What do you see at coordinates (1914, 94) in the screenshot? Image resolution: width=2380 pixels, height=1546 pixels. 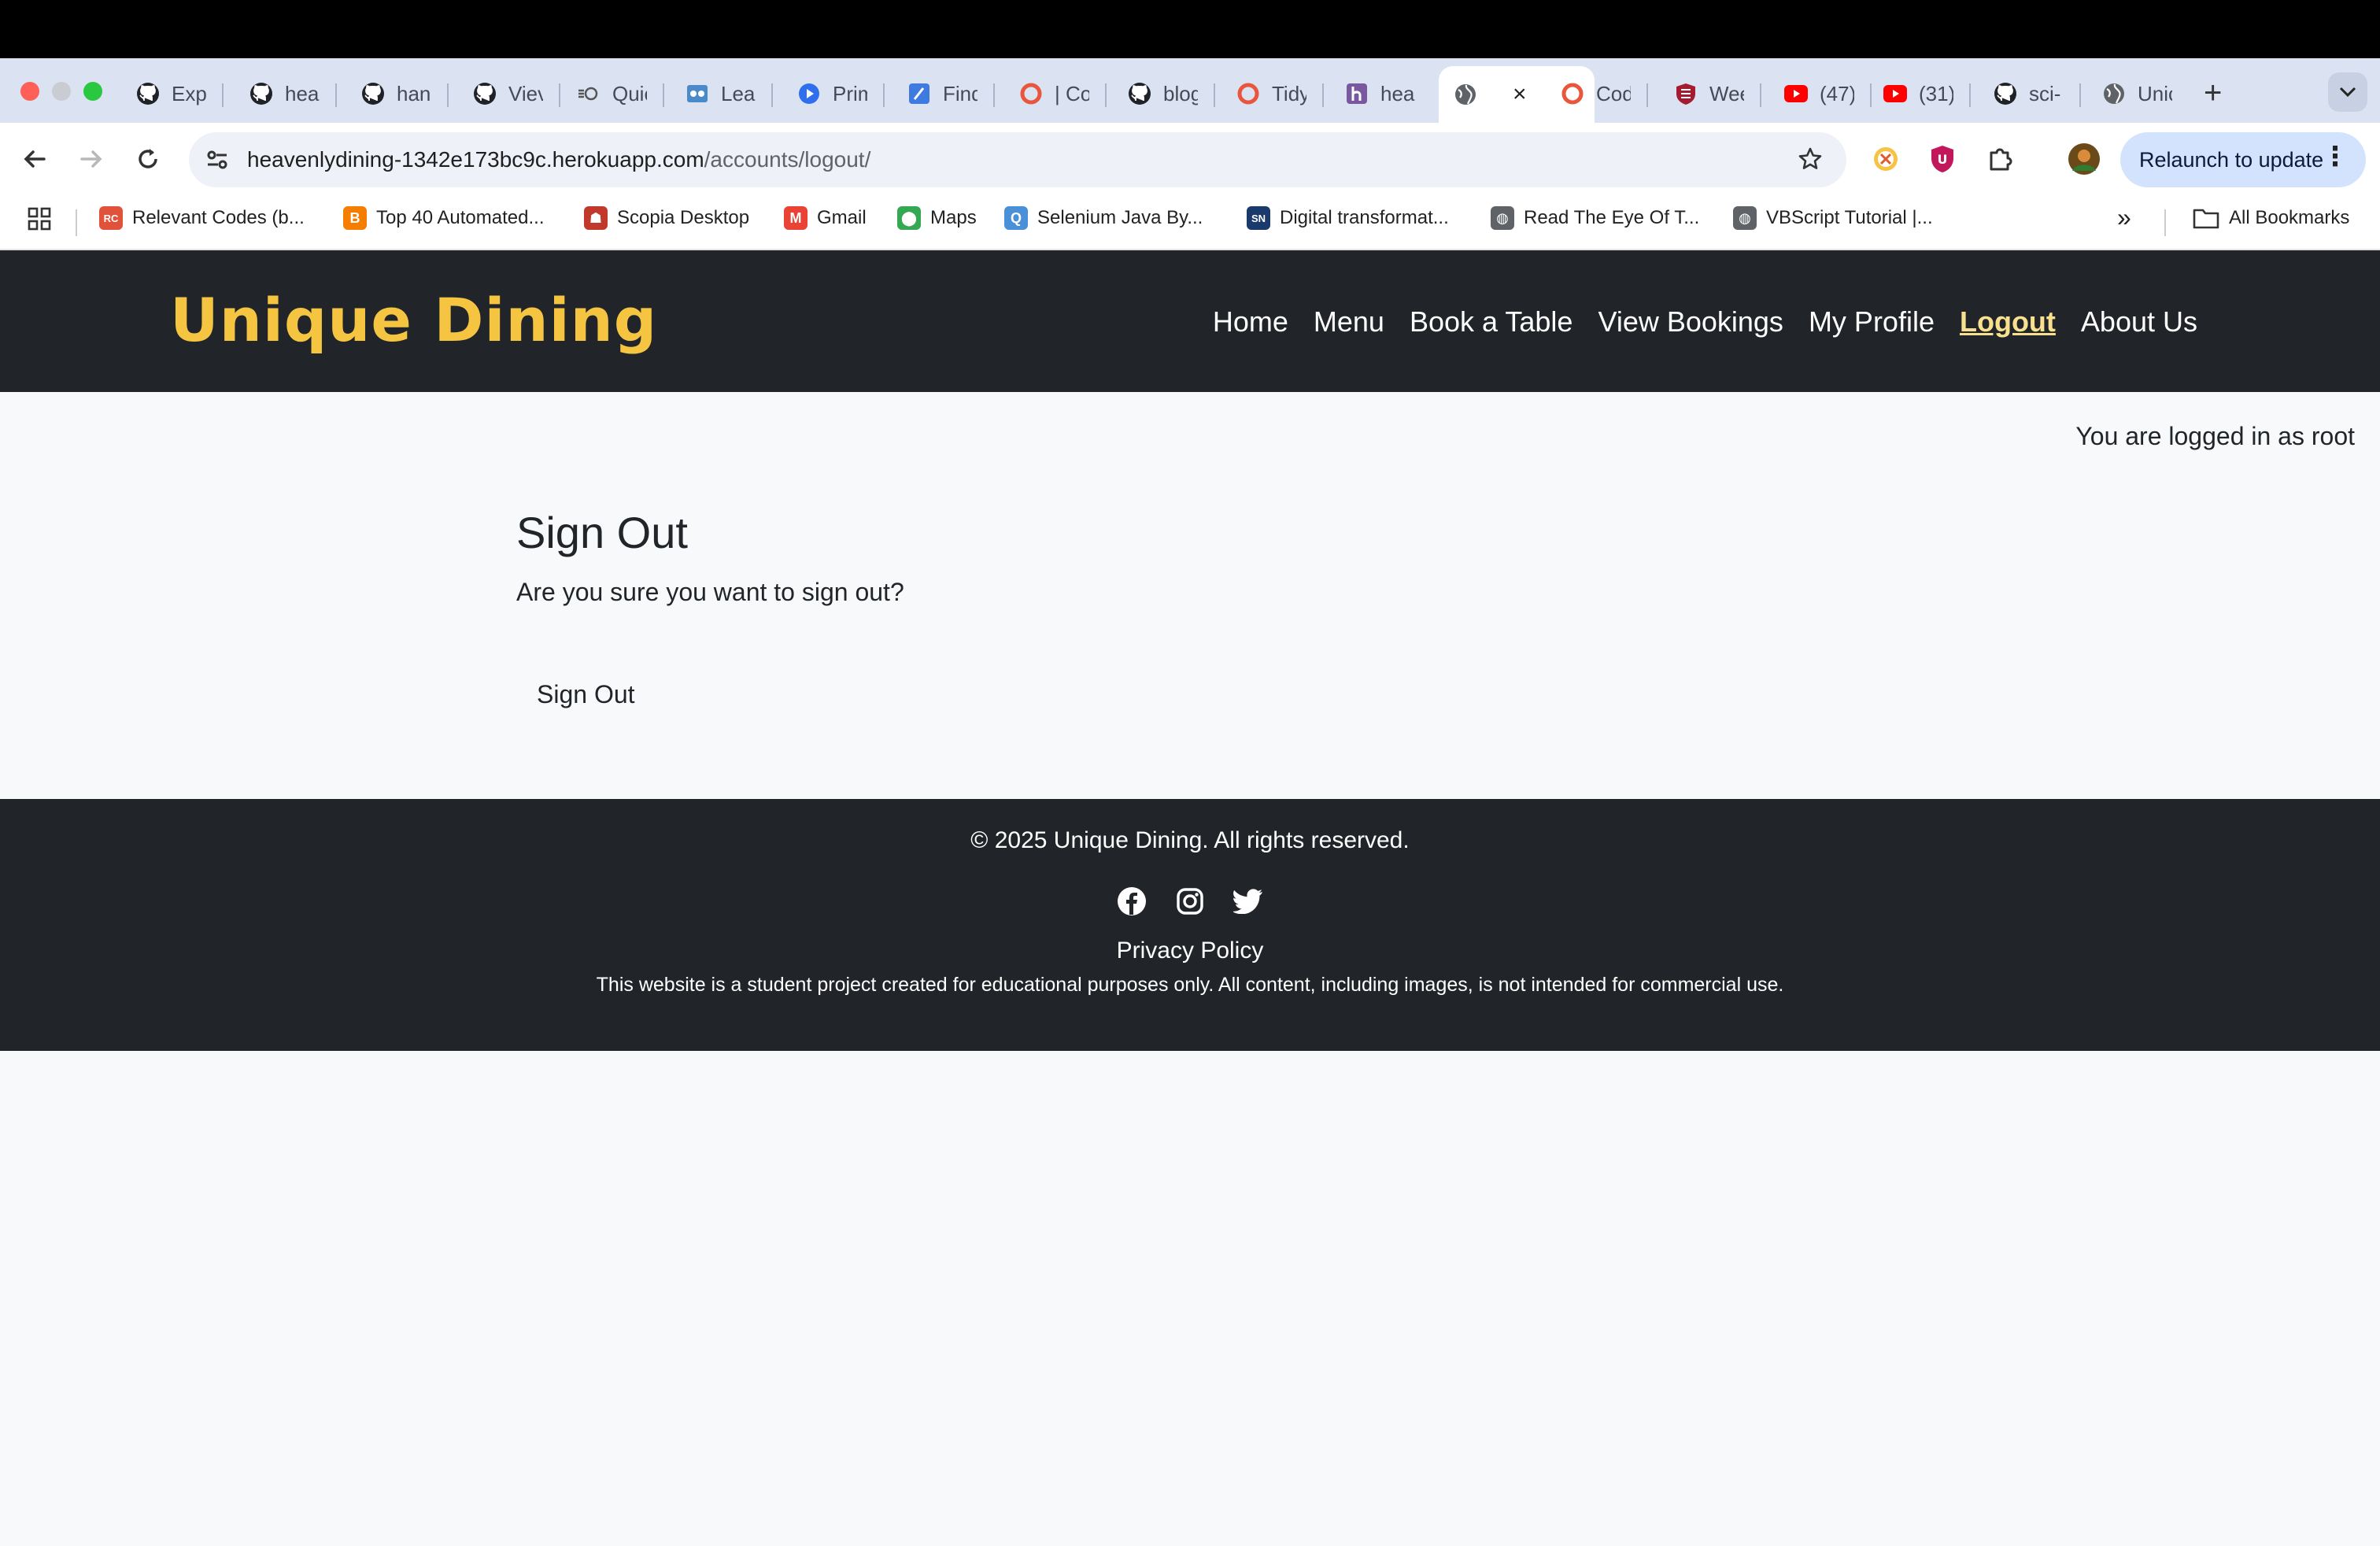 I see `browser-tab: (31)` at bounding box center [1914, 94].